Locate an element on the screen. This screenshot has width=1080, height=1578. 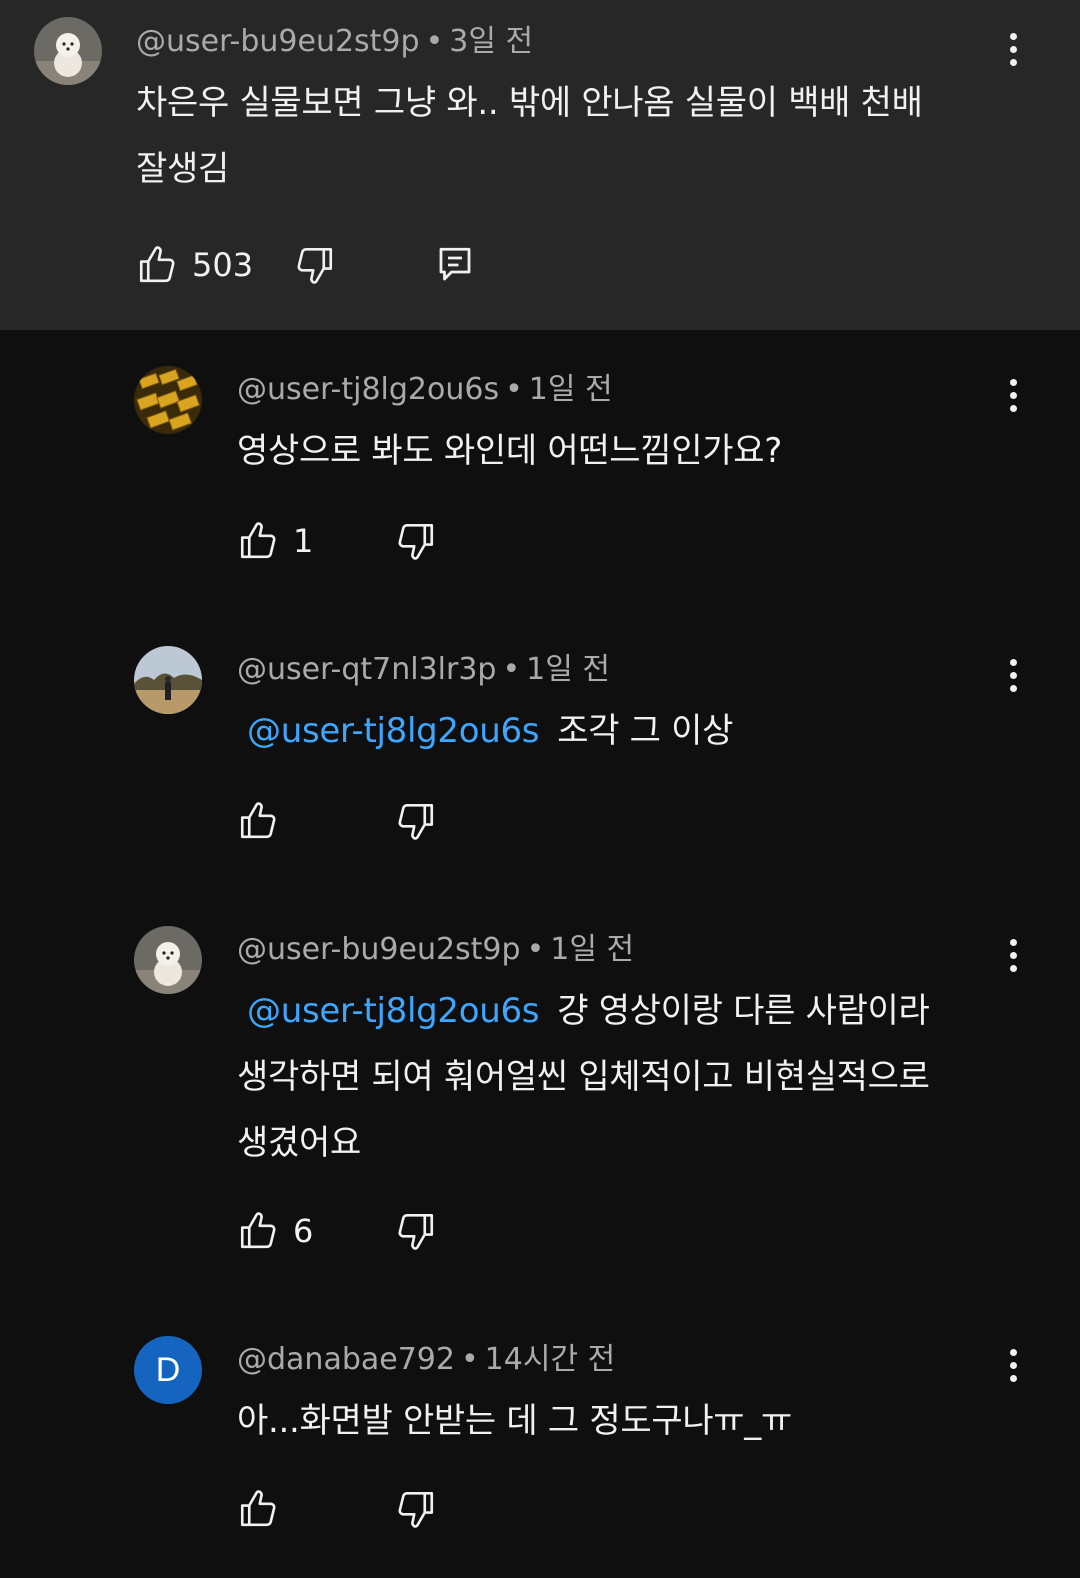
comment-text: 차은우 실물보면 그냥 와.. 밖에 안나옴 실물이 백배 천배 잘생김 is located at coordinates (563, 136).